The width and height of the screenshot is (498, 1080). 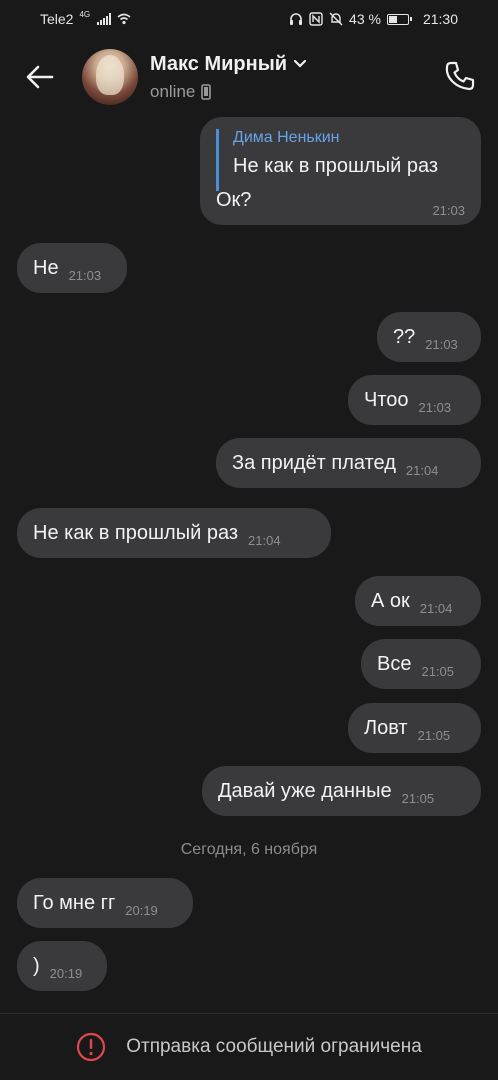 I want to click on chat-header: Макс Мирный online, so click(x=249, y=77).